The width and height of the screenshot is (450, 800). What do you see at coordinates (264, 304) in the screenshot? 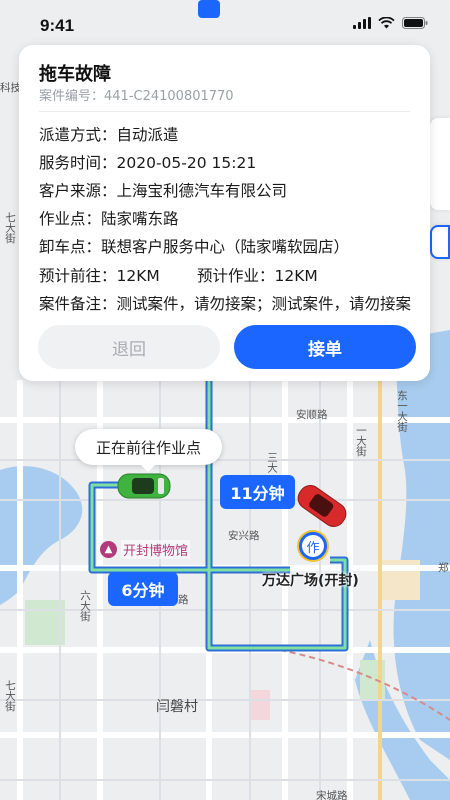
I see `remark-value: 测试案件，请勿接案；测试案件，请勿接案` at bounding box center [264, 304].